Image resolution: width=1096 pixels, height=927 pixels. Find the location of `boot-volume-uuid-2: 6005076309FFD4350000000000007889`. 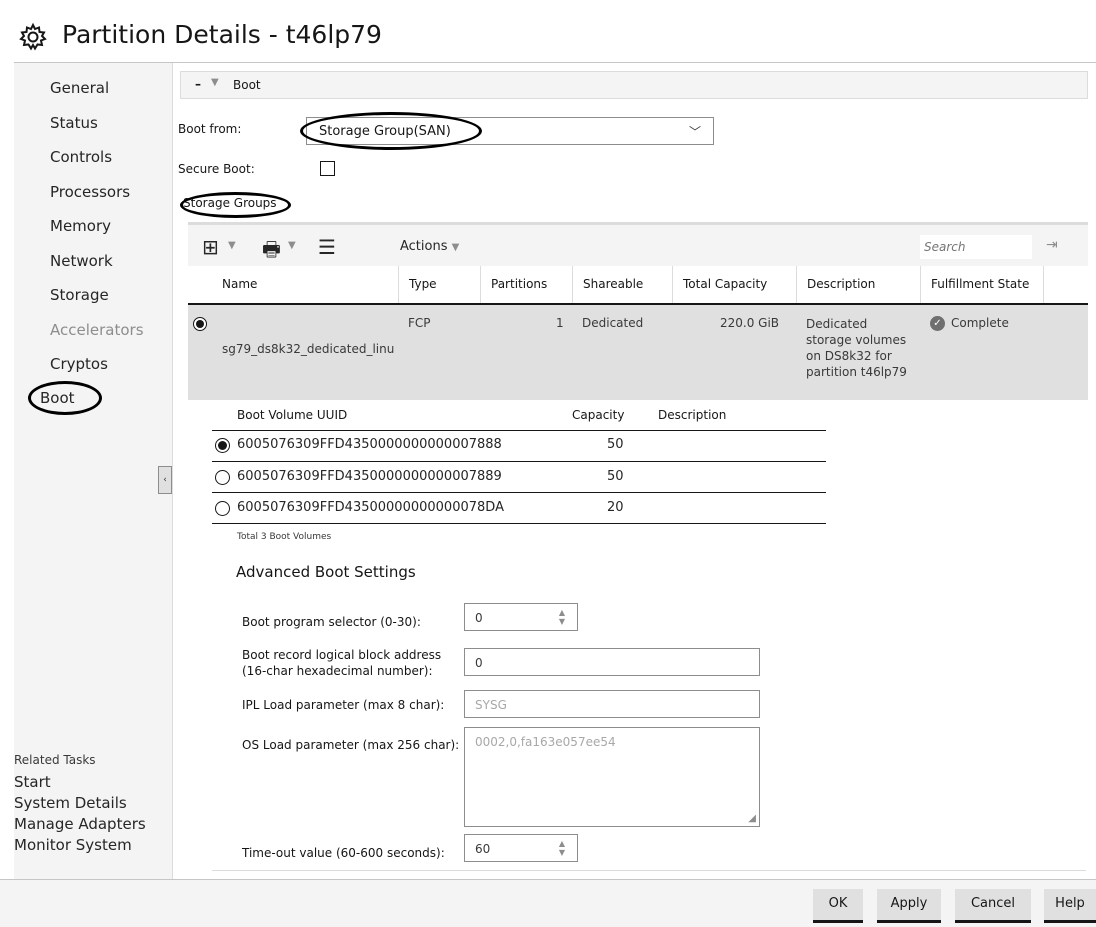

boot-volume-uuid-2: 6005076309FFD4350000000000007889 is located at coordinates (369, 476).